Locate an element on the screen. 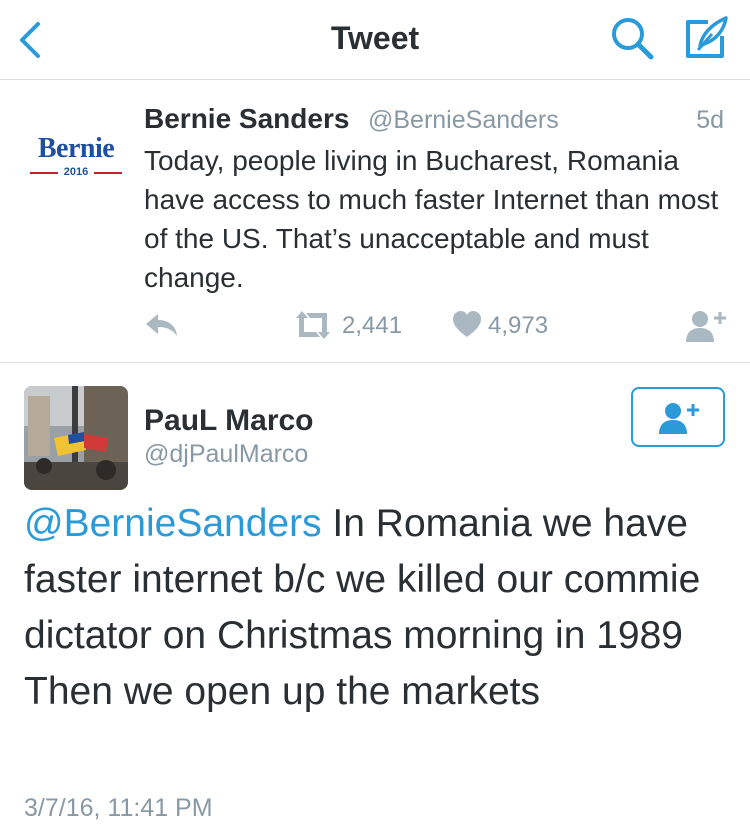  follow-button is located at coordinates (678, 417).